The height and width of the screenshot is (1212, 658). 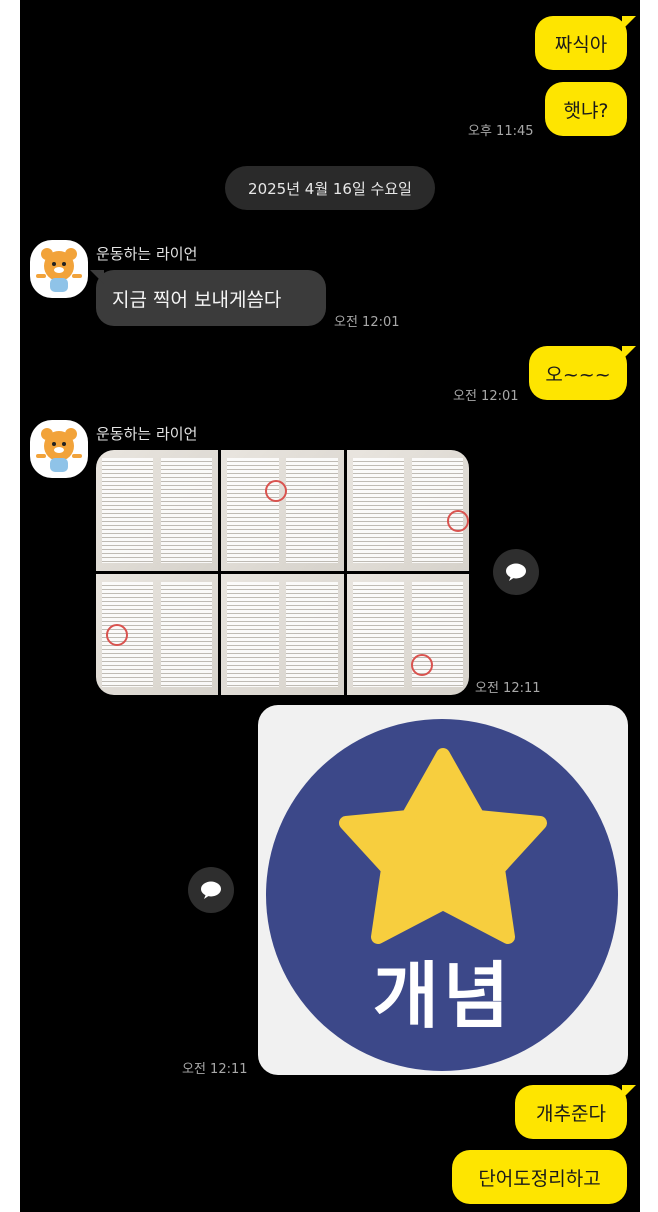 I want to click on other-message-bubble: 지금 찍어 보내게씀다, so click(x=211, y=298).